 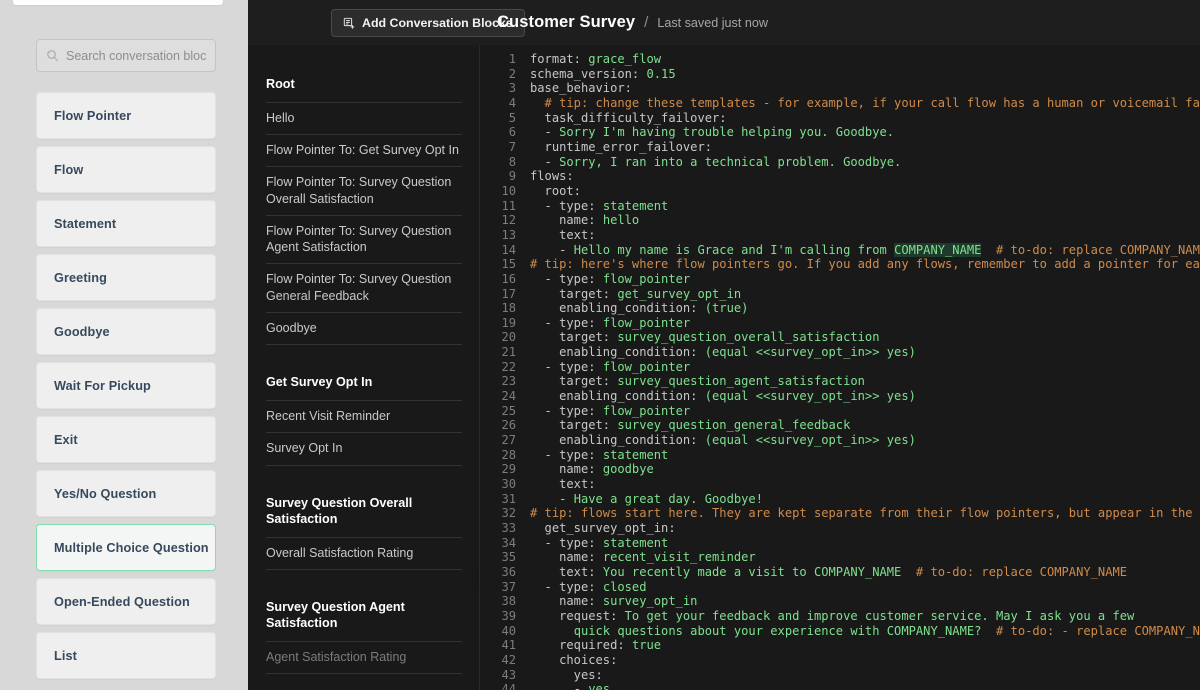 What do you see at coordinates (428, 23) in the screenshot?
I see `add-conversation-blocks-button: Add Conversation Blocks` at bounding box center [428, 23].